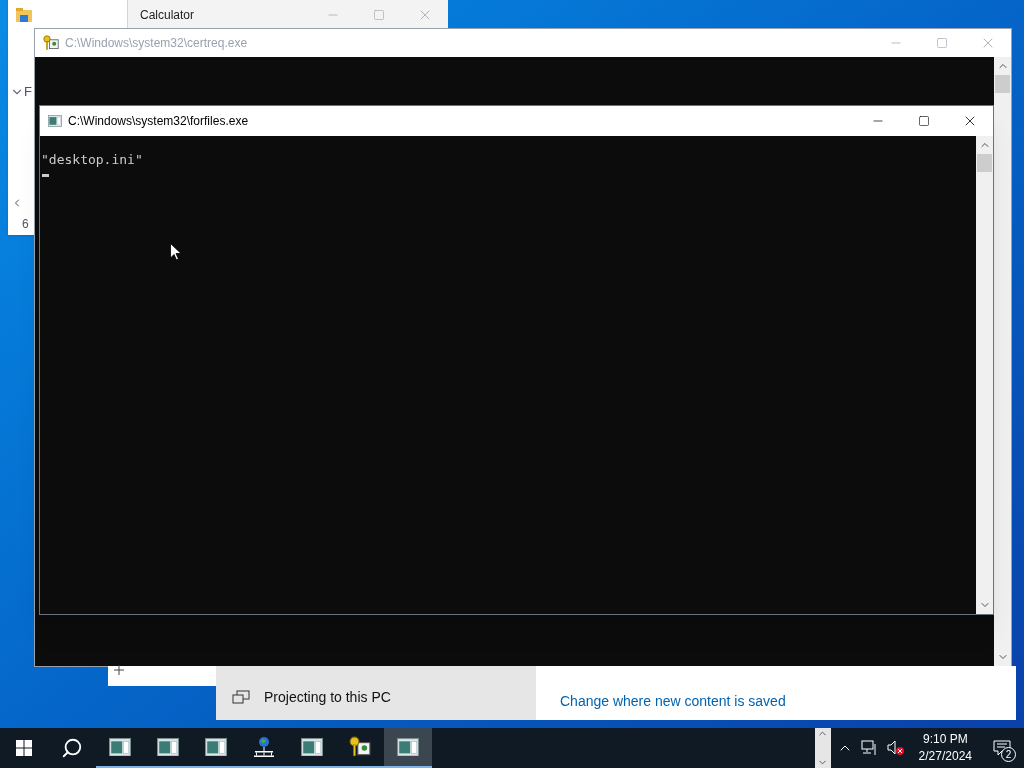 Image resolution: width=1024 pixels, height=768 pixels. I want to click on move-icon, so click(119, 670).